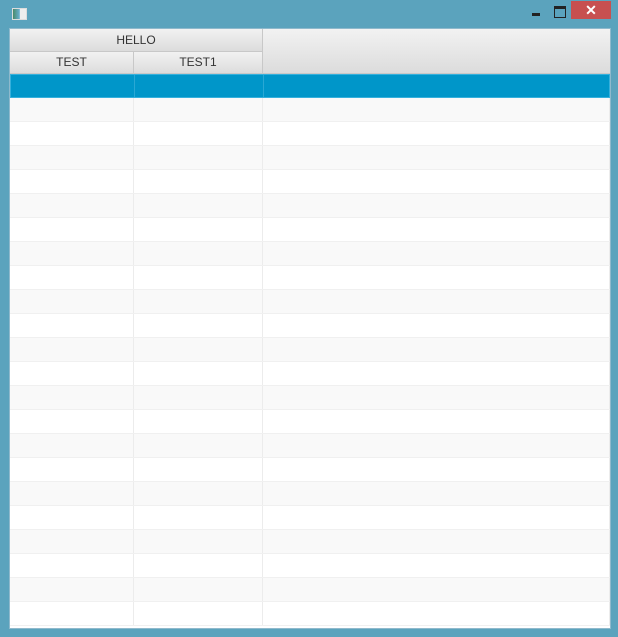 The width and height of the screenshot is (618, 637). I want to click on column-header-test: TEST, so click(72, 63).